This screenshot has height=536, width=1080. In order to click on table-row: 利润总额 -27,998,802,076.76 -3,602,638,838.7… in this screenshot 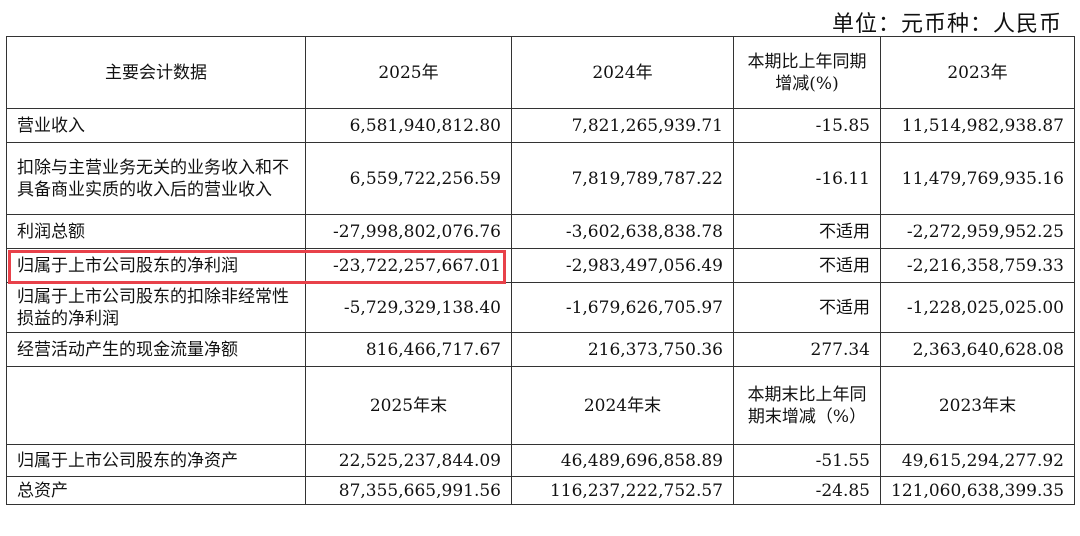, I will do `click(540, 231)`.